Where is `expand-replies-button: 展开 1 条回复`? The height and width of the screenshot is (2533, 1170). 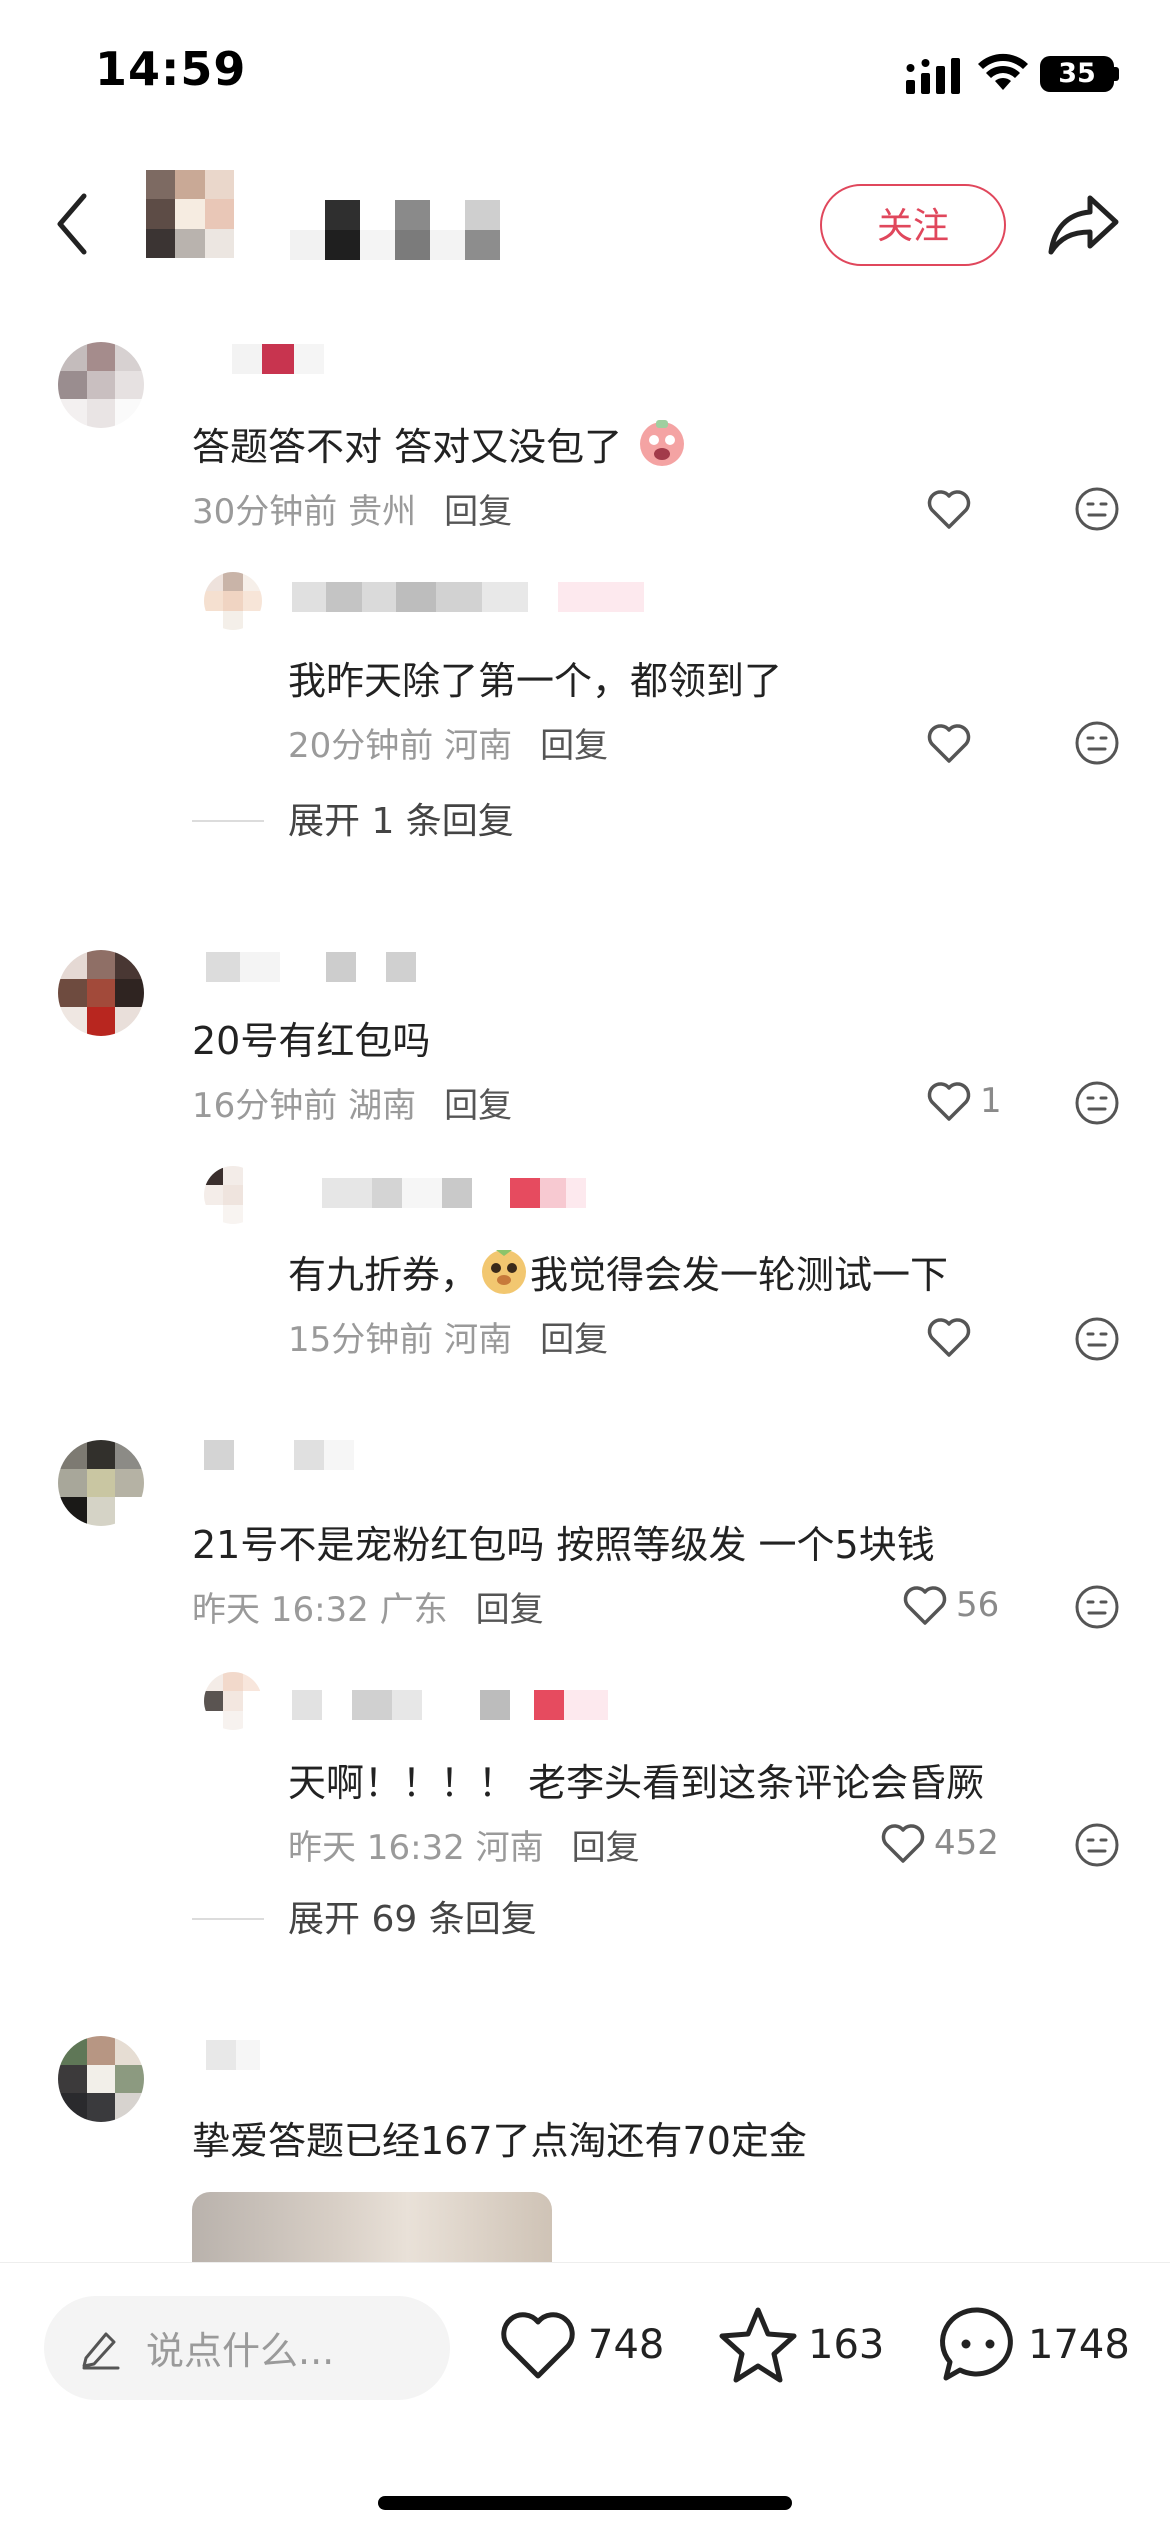 expand-replies-button: 展开 1 条回复 is located at coordinates (401, 818).